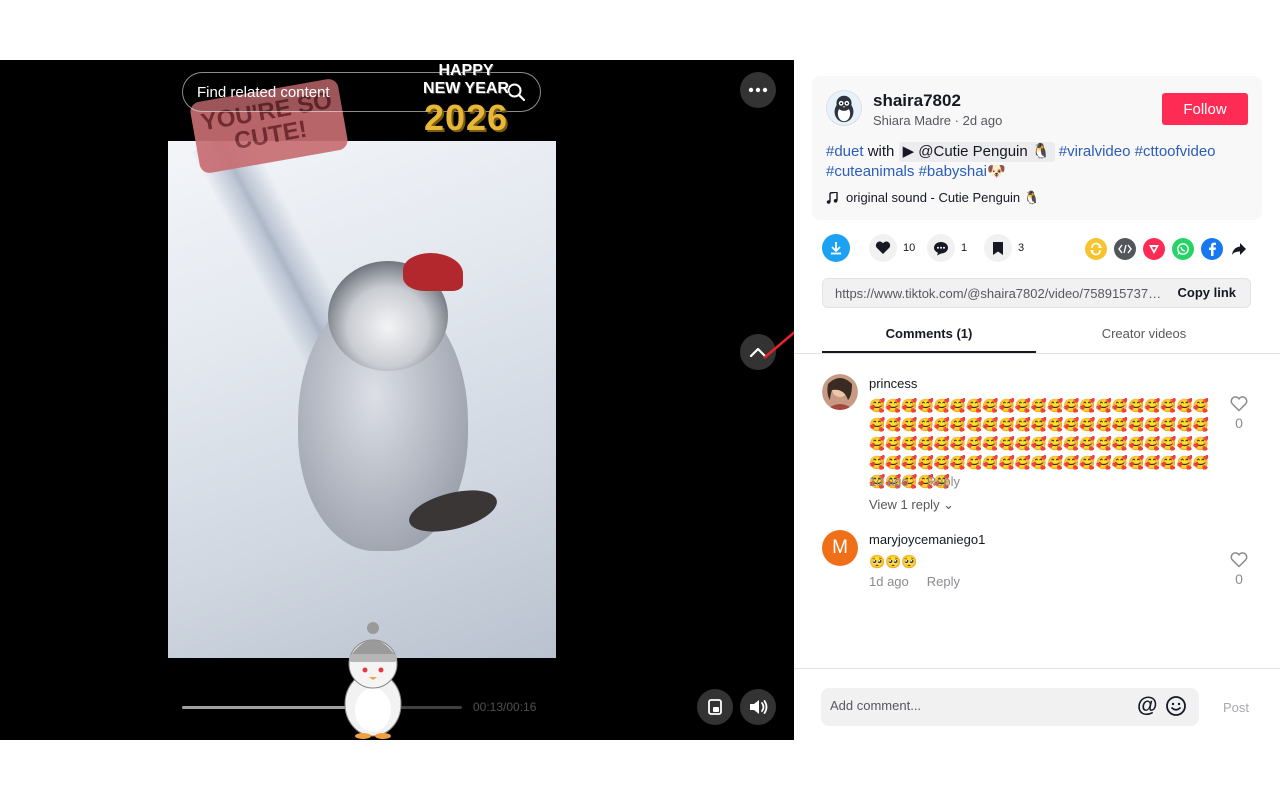 The height and width of the screenshot is (800, 1280). What do you see at coordinates (927, 539) in the screenshot?
I see `comment-username: maryjoycemaniego1` at bounding box center [927, 539].